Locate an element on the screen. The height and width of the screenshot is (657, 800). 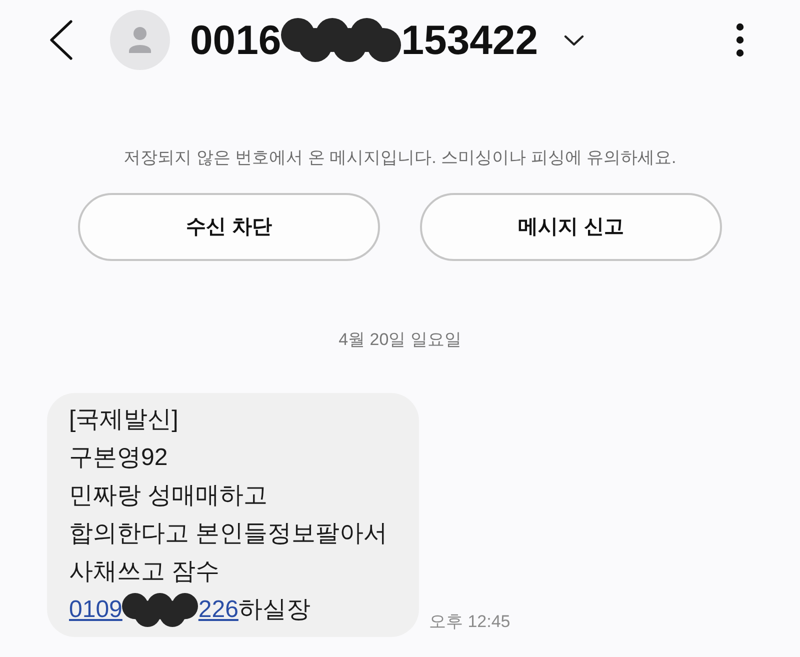
date-divider: 4월 20일 일요일 is located at coordinates (400, 340).